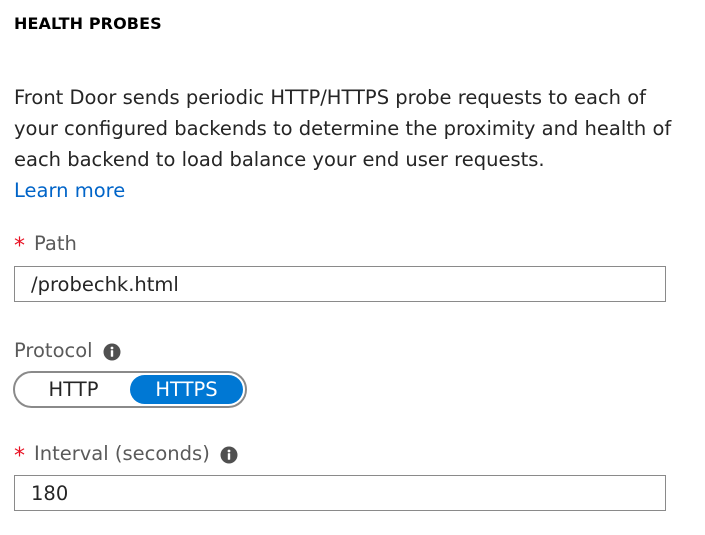 The image size is (705, 535). I want to click on path-label: * Path, so click(45, 245).